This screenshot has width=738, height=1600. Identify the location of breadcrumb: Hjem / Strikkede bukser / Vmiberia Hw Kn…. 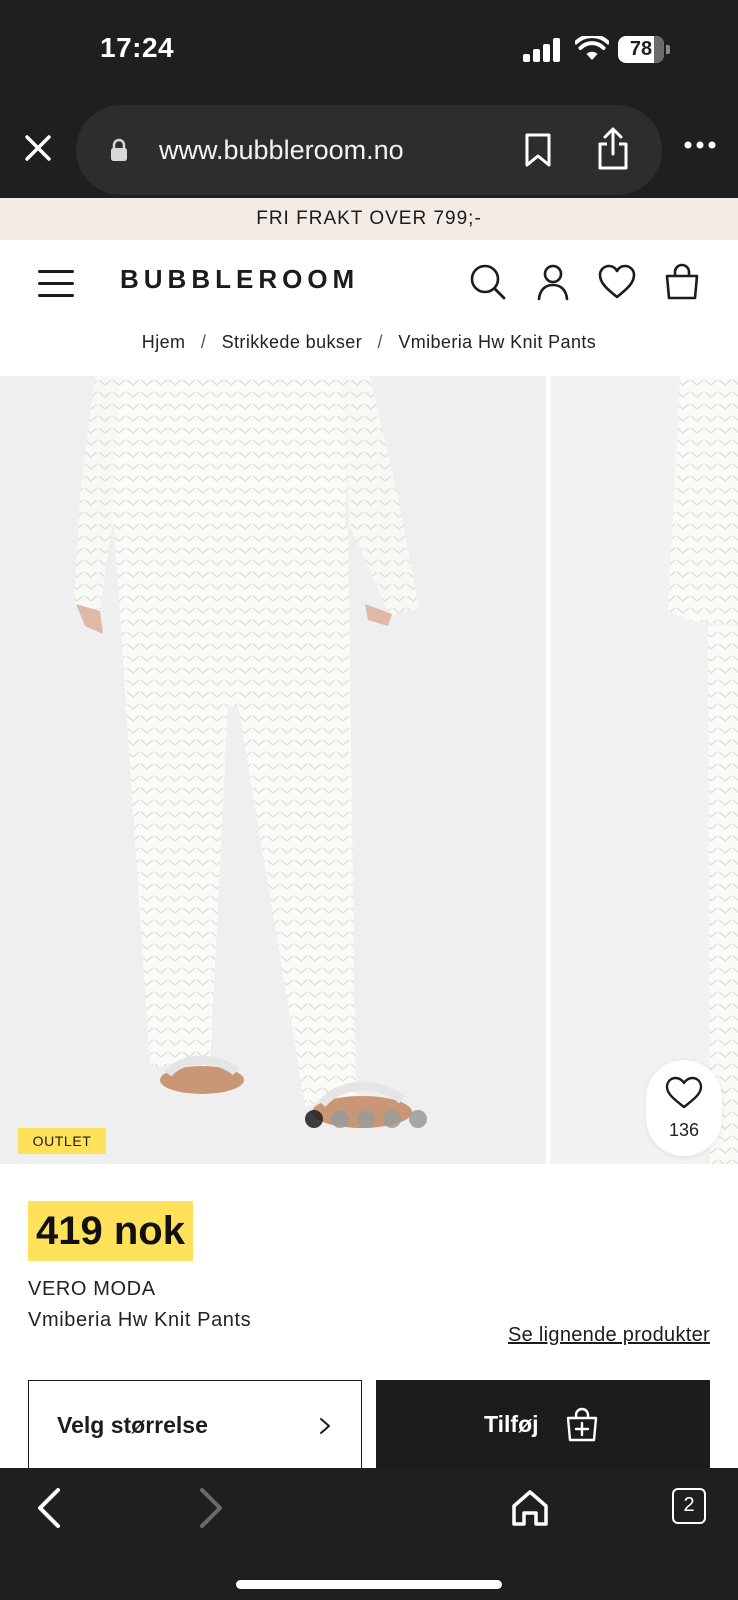
(369, 354).